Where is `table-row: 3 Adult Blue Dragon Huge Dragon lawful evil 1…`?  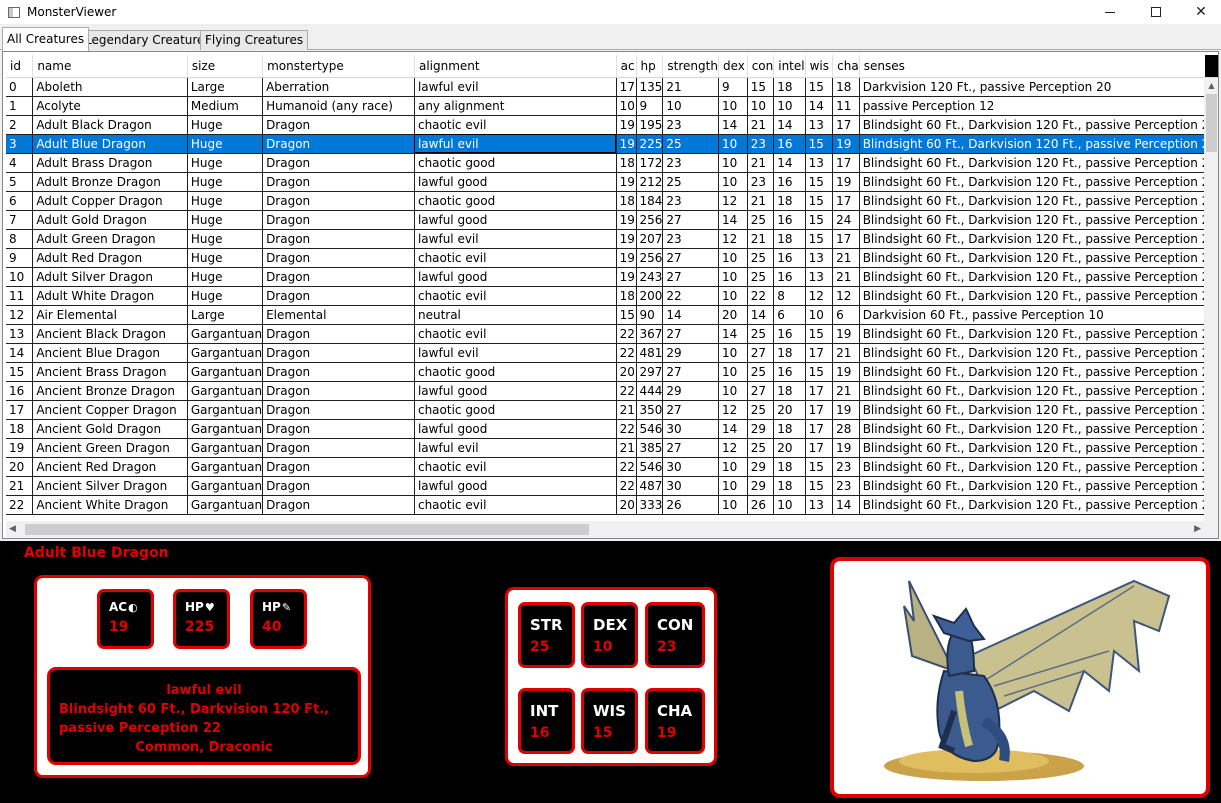
table-row: 3 Adult Blue Dragon Huge Dragon lawful evil 1… is located at coordinates (612, 144).